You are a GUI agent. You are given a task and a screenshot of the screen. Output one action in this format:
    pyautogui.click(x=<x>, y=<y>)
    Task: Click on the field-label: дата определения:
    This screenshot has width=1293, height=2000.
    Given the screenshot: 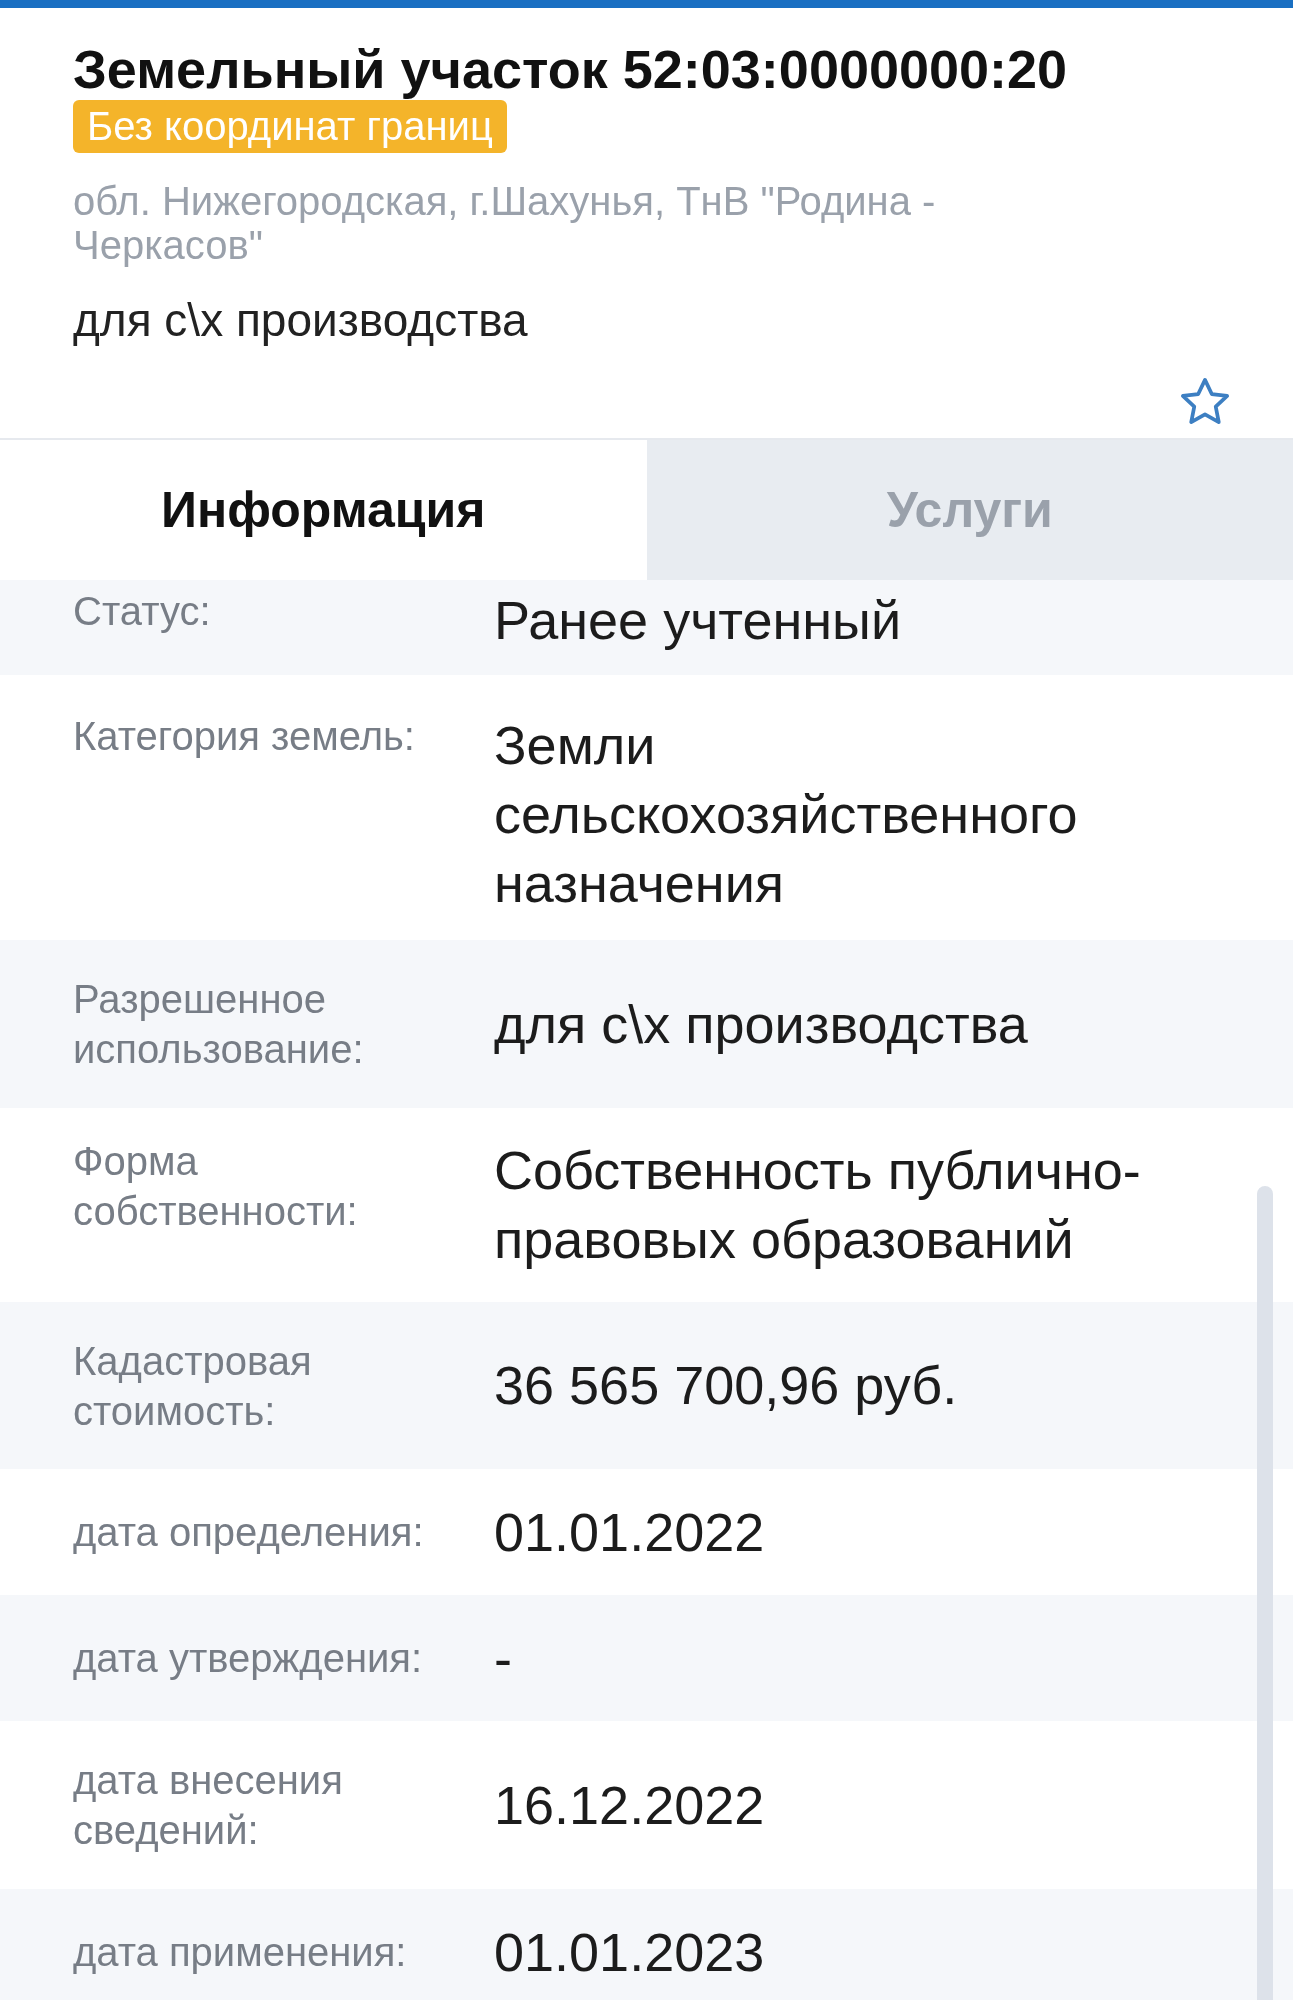 What is the action you would take?
    pyautogui.click(x=249, y=1532)
    